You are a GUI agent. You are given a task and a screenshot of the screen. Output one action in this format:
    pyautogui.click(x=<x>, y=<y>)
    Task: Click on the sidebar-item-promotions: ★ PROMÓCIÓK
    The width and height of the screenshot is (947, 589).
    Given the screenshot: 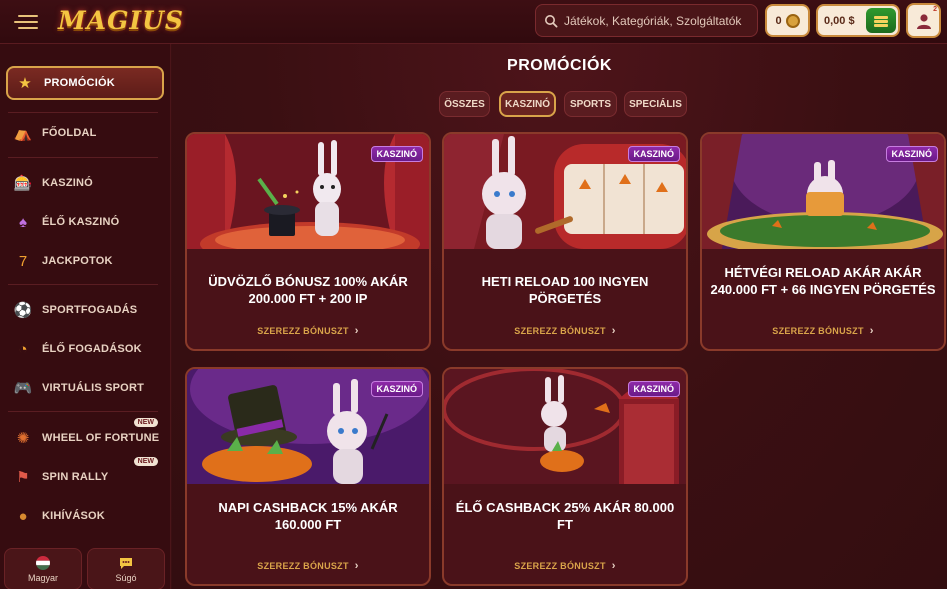 What is the action you would take?
    pyautogui.click(x=85, y=83)
    